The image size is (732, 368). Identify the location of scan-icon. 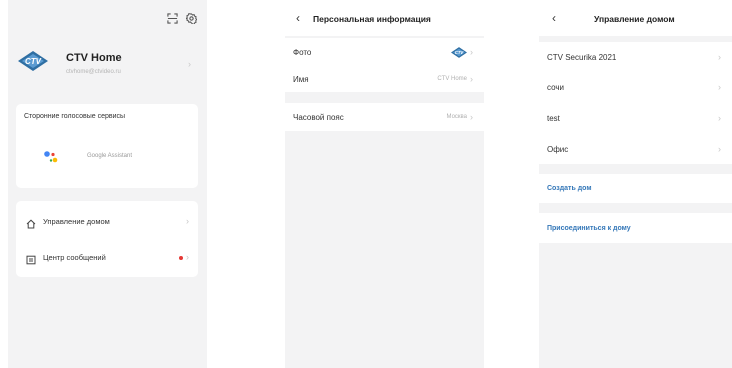
(172, 18).